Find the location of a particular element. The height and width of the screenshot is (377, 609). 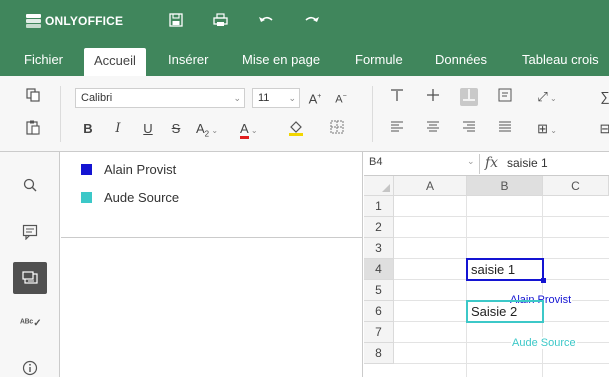

aude-source-cursor-label: Aude Source is located at coordinates (544, 343).